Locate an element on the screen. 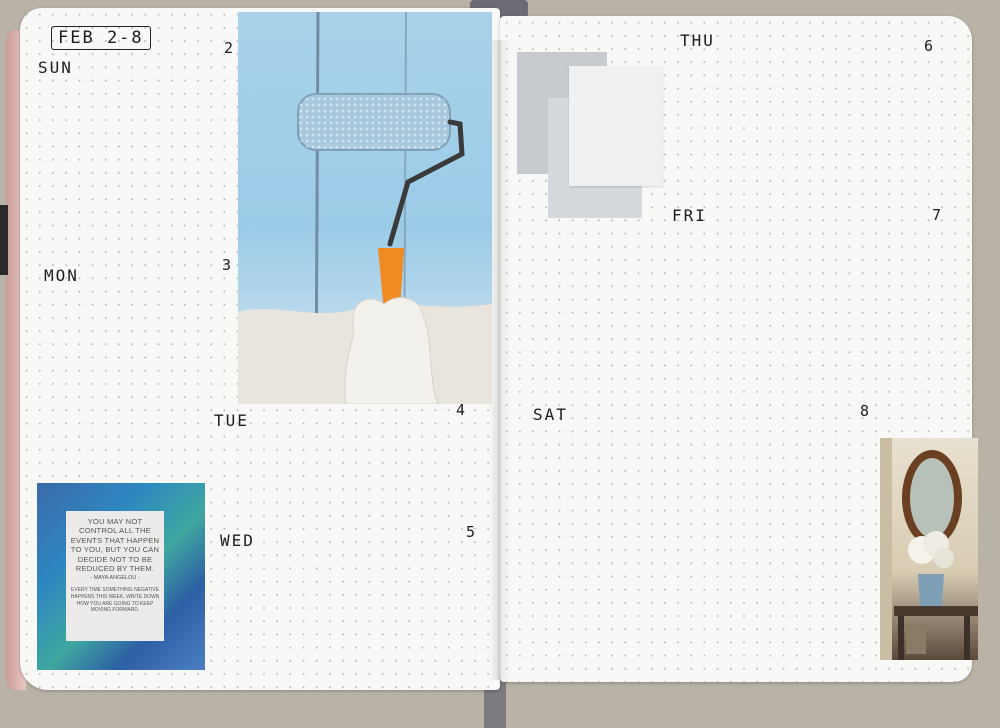 This screenshot has height=728, width=1000. paint-roller-illustration is located at coordinates (365, 208).